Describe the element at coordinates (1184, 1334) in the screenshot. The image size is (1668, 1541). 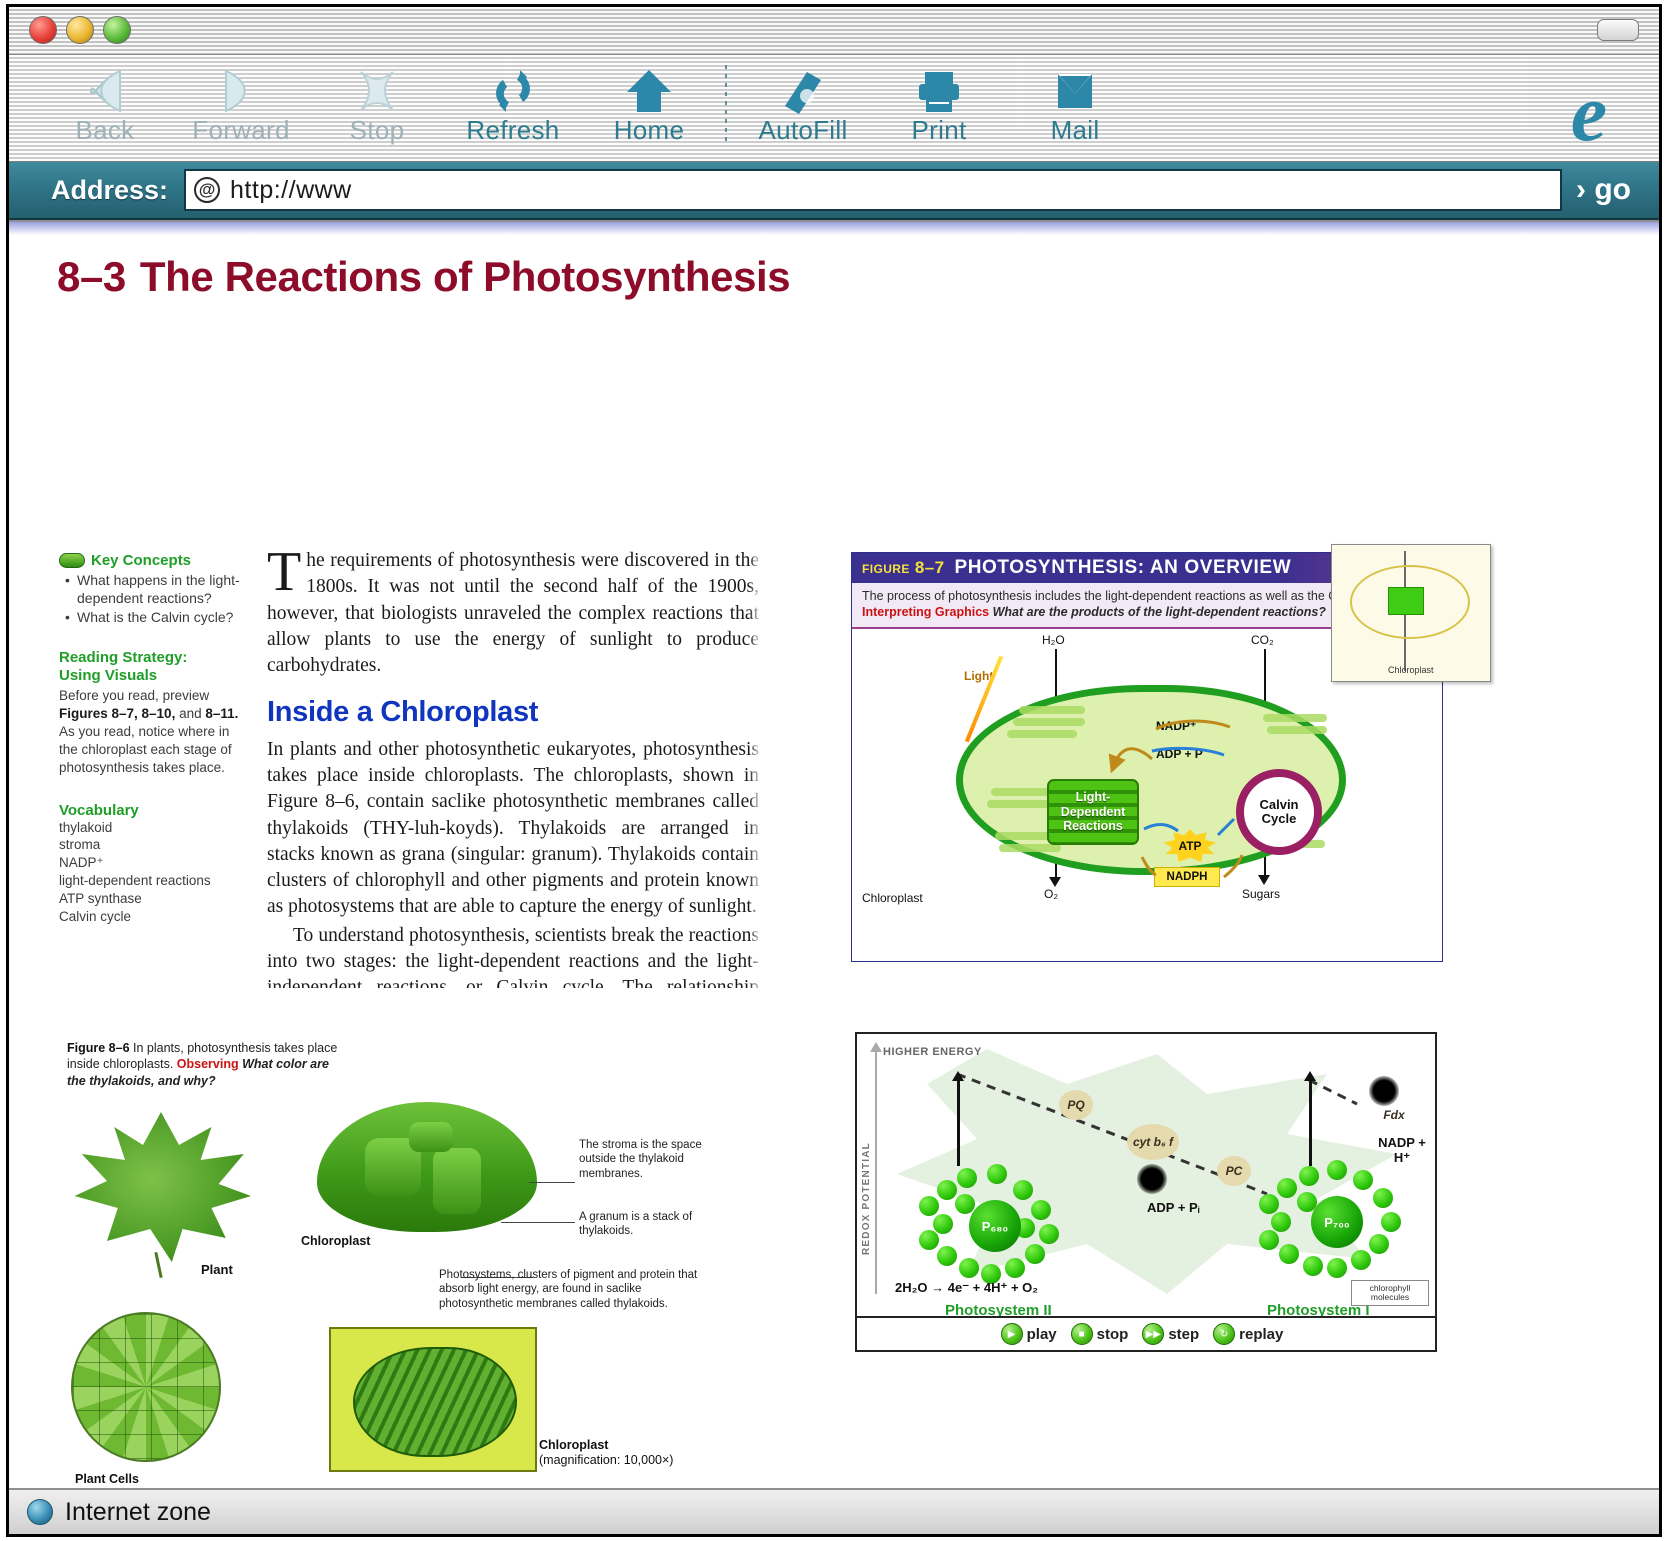
I see `step-label: step` at that location.